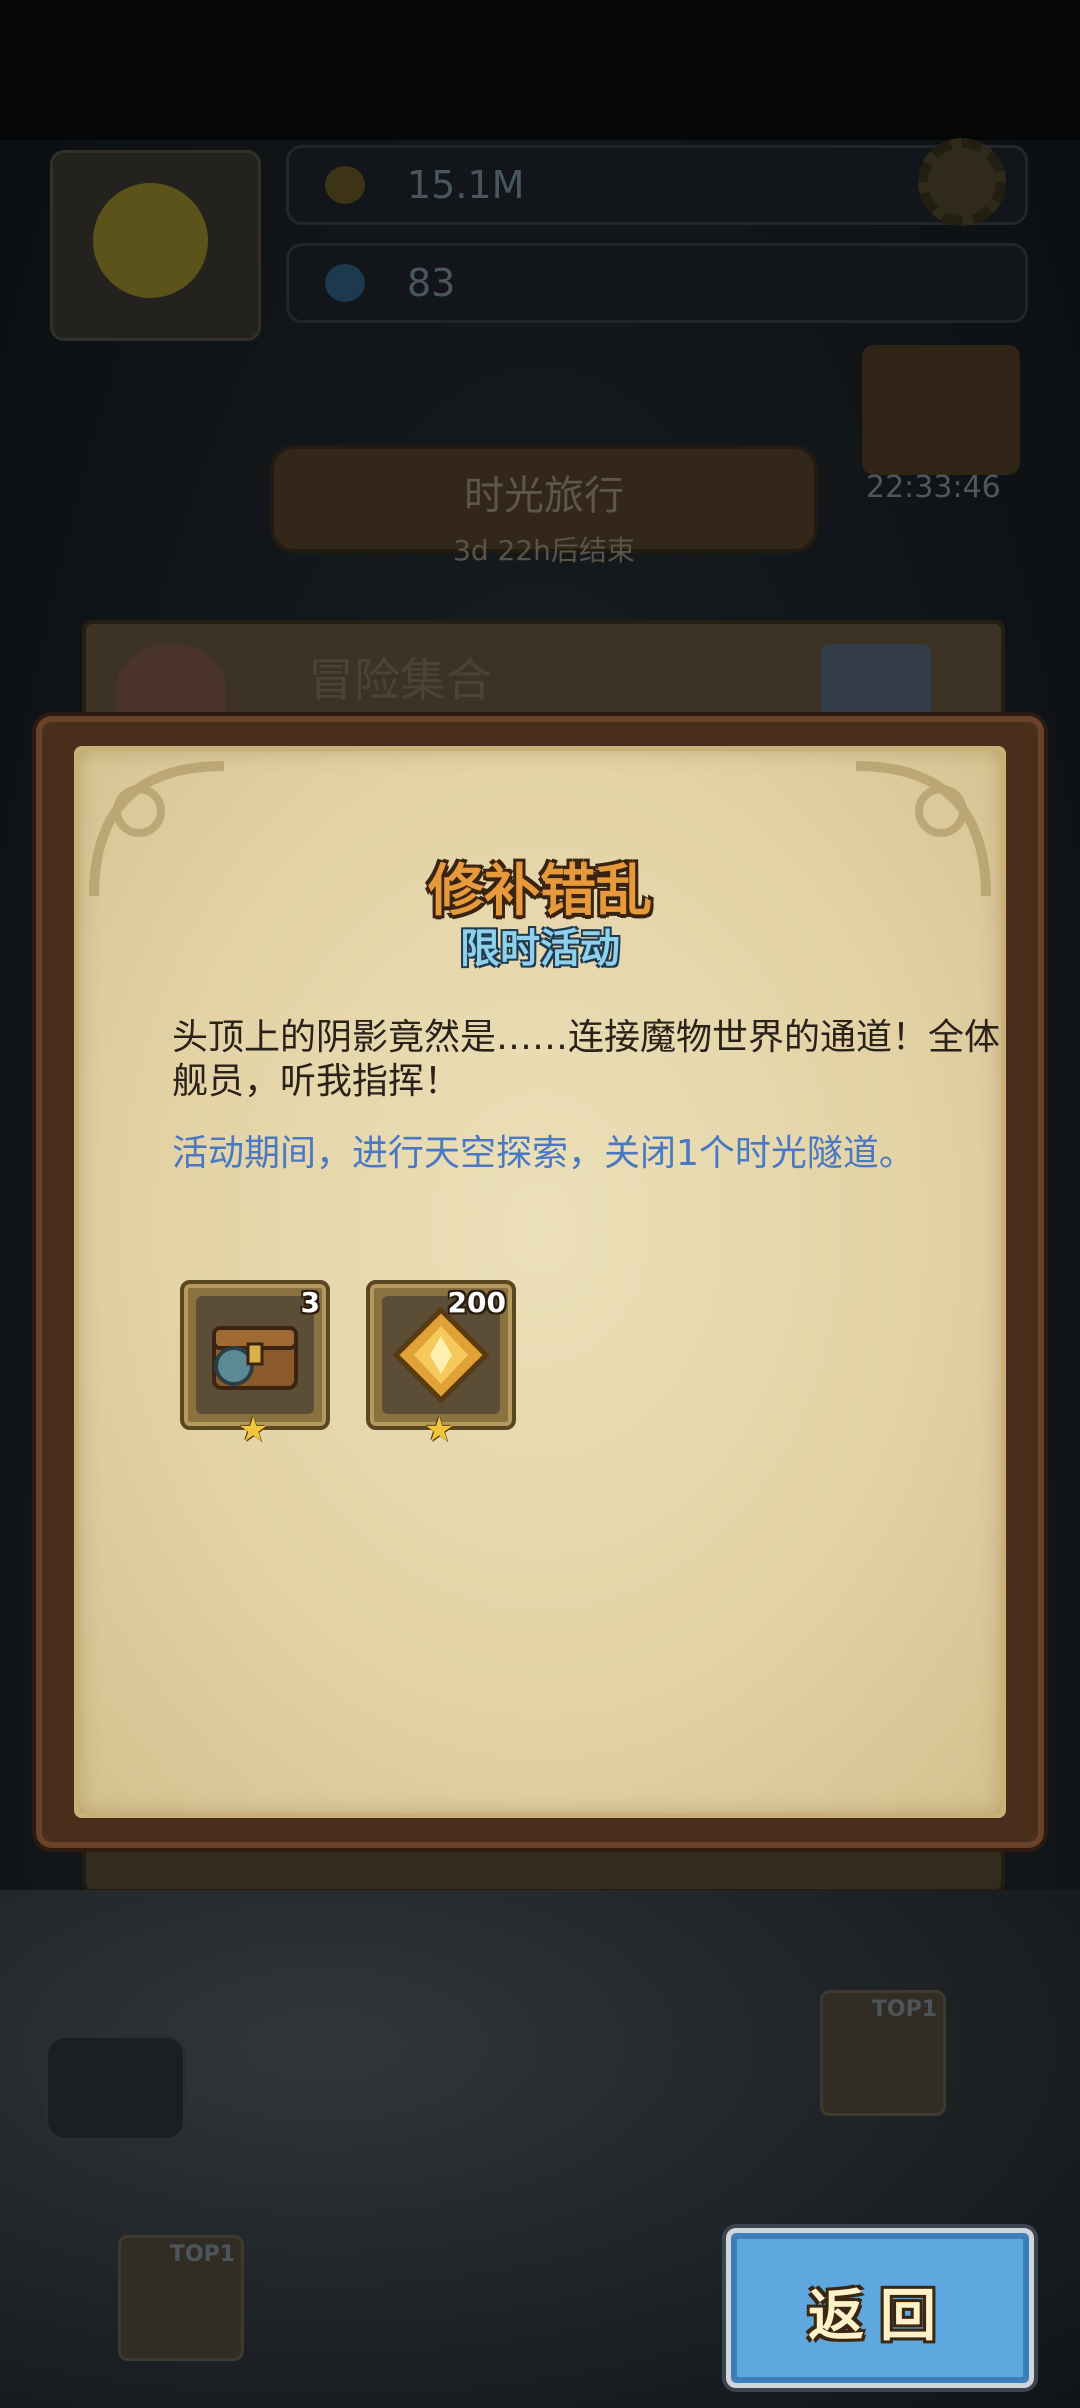 Image resolution: width=1080 pixels, height=2408 pixels. Describe the element at coordinates (880, 2316) in the screenshot. I see `return-button-label: 返回` at that location.